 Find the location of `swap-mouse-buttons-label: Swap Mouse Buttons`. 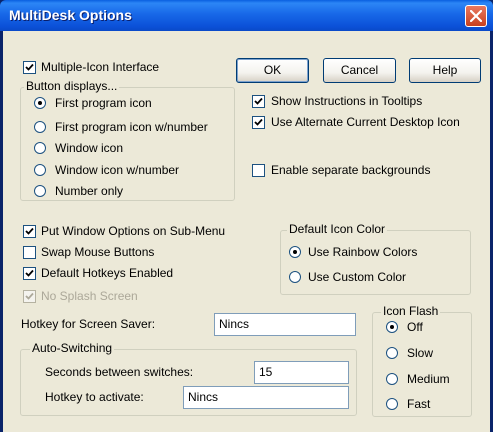

swap-mouse-buttons-label: Swap Mouse Buttons is located at coordinates (98, 252).